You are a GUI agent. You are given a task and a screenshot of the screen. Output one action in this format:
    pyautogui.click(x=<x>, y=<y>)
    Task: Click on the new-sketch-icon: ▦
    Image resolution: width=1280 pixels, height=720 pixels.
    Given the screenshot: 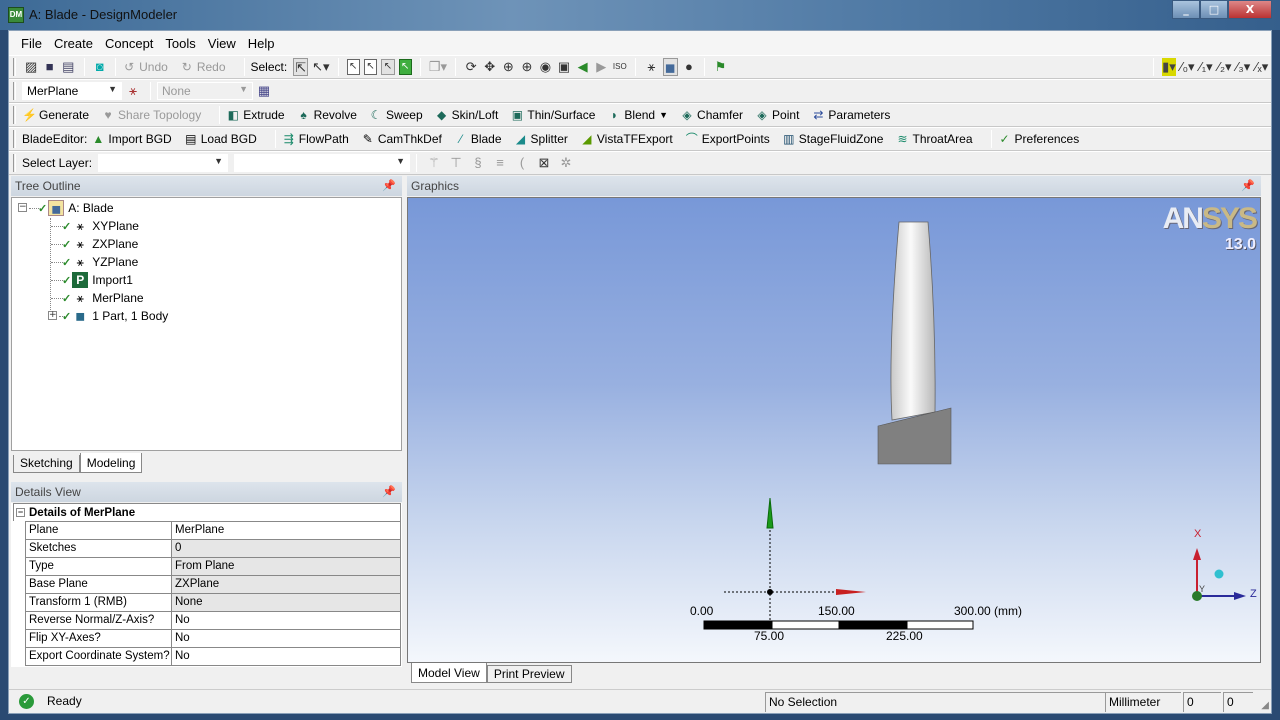 What is the action you would take?
    pyautogui.click(x=264, y=91)
    